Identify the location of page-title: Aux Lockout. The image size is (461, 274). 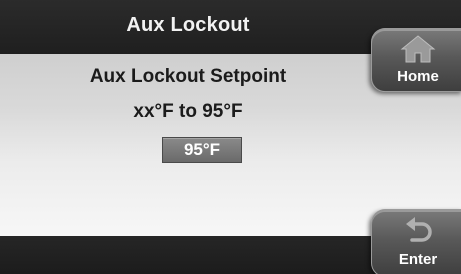
(188, 25).